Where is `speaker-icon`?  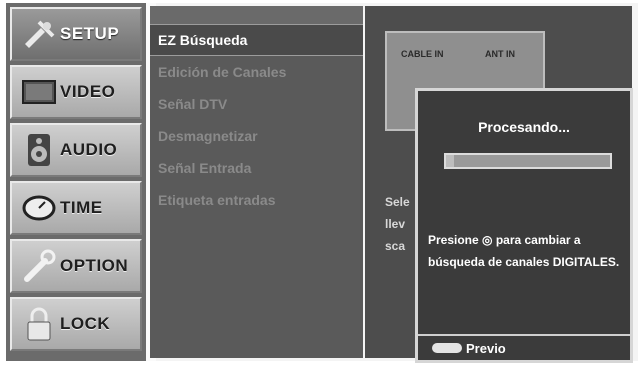 speaker-icon is located at coordinates (39, 150).